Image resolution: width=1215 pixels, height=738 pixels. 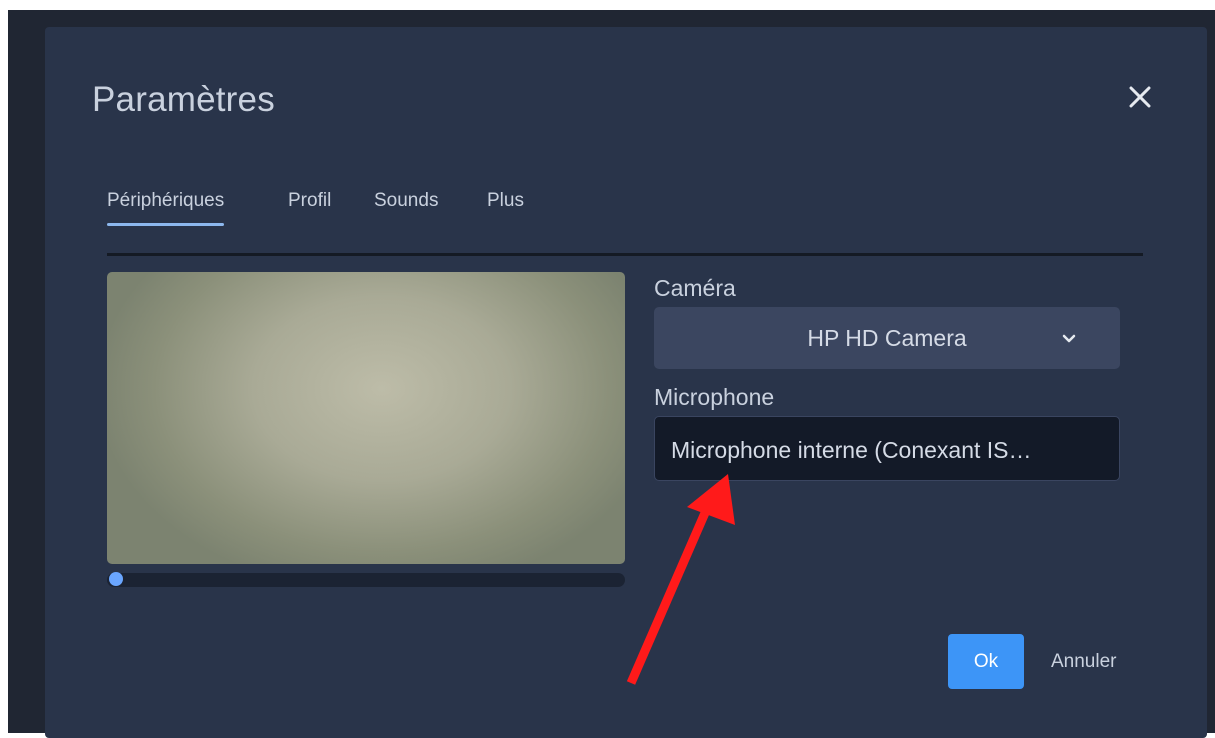 What do you see at coordinates (505, 201) in the screenshot?
I see `tab-plus: Plus` at bounding box center [505, 201].